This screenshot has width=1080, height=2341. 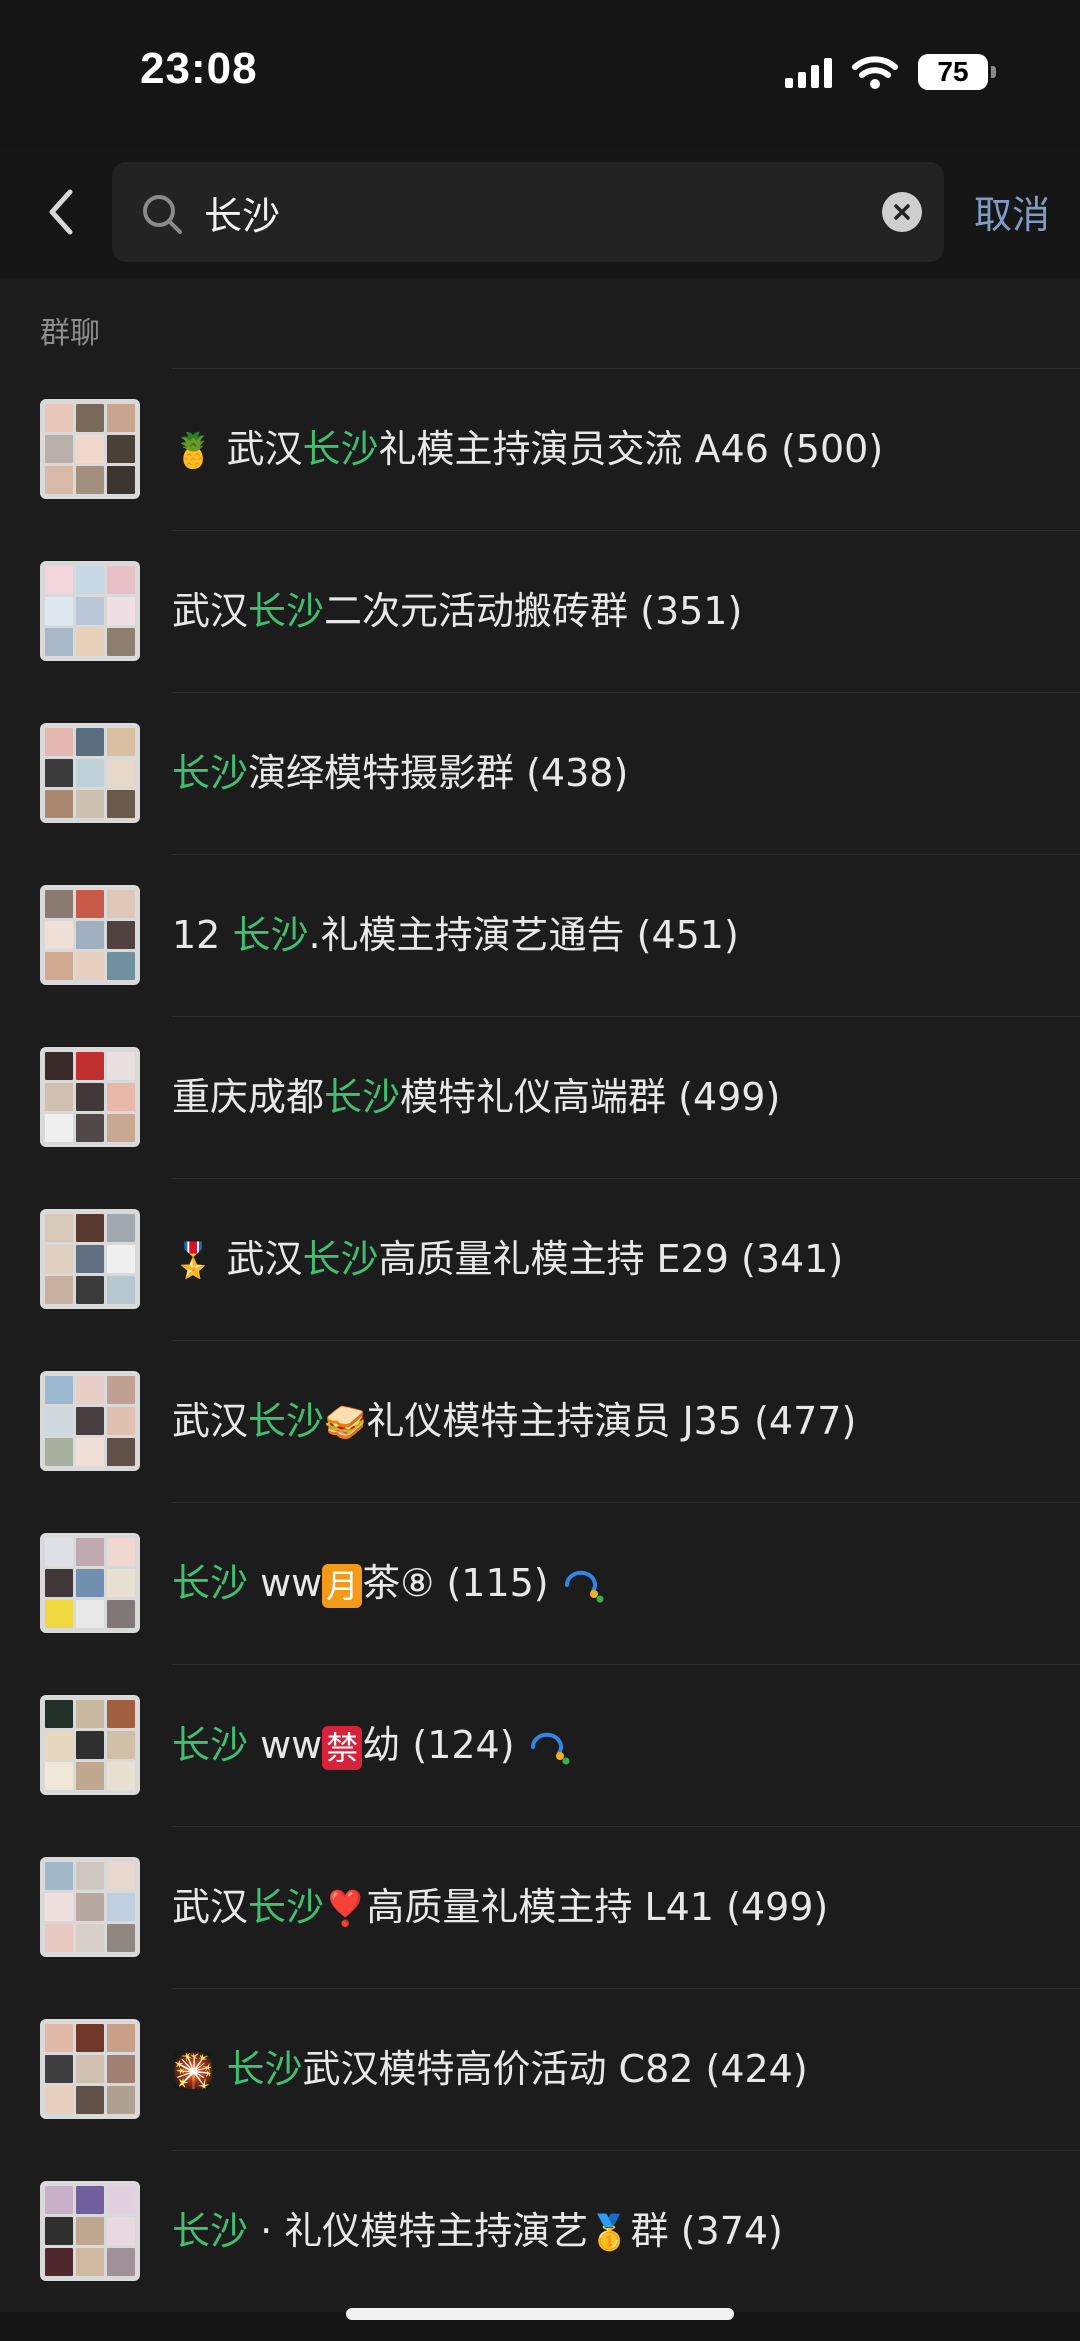 What do you see at coordinates (342, 1747) in the screenshot?
I see `emoji-badge: 禁` at bounding box center [342, 1747].